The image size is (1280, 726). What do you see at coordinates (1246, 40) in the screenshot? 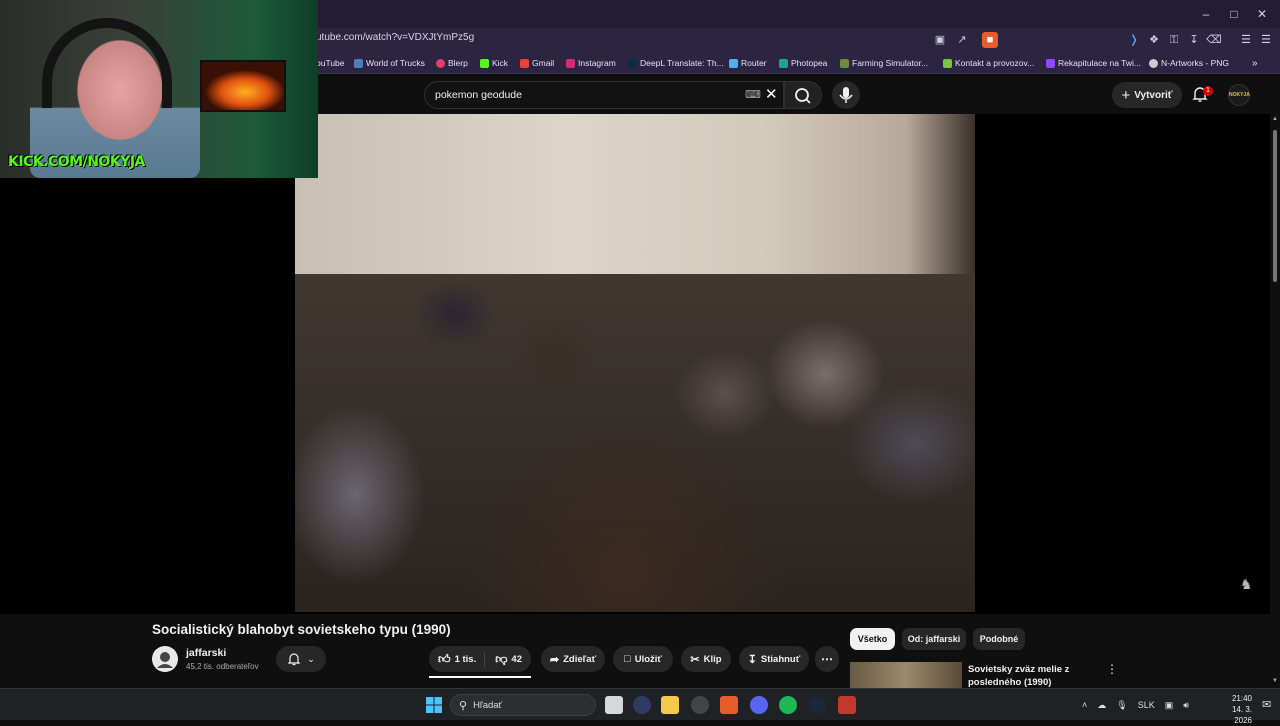
I see `playlist-icon: ☰` at bounding box center [1246, 40].